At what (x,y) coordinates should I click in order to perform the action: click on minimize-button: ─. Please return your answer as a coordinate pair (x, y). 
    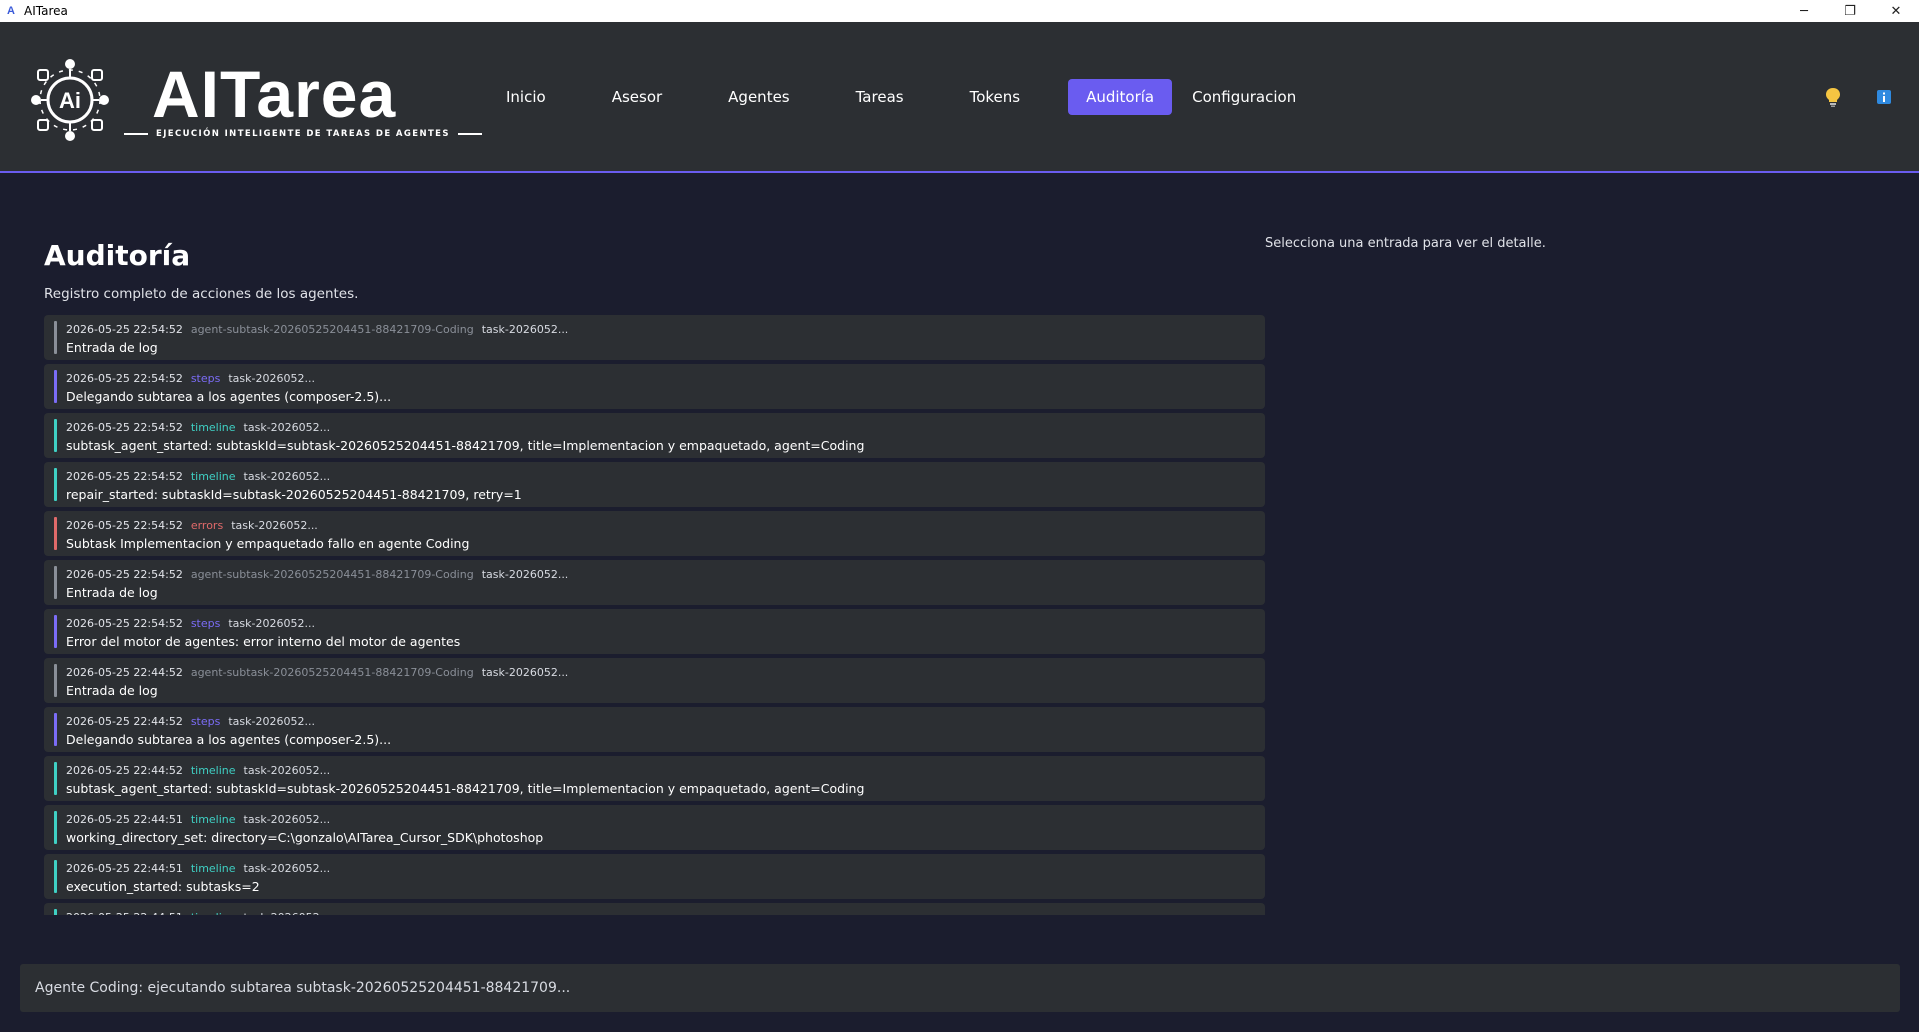
    Looking at the image, I should click on (1804, 11).